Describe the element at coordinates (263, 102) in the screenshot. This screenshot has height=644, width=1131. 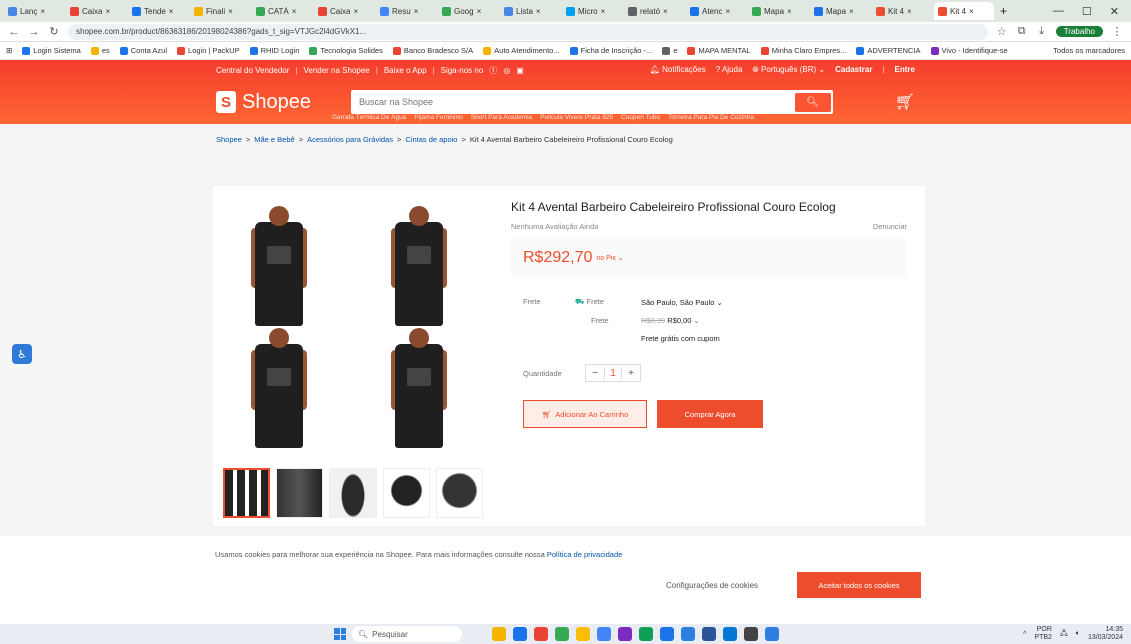
I see `shopee-logo: S Shopee` at that location.